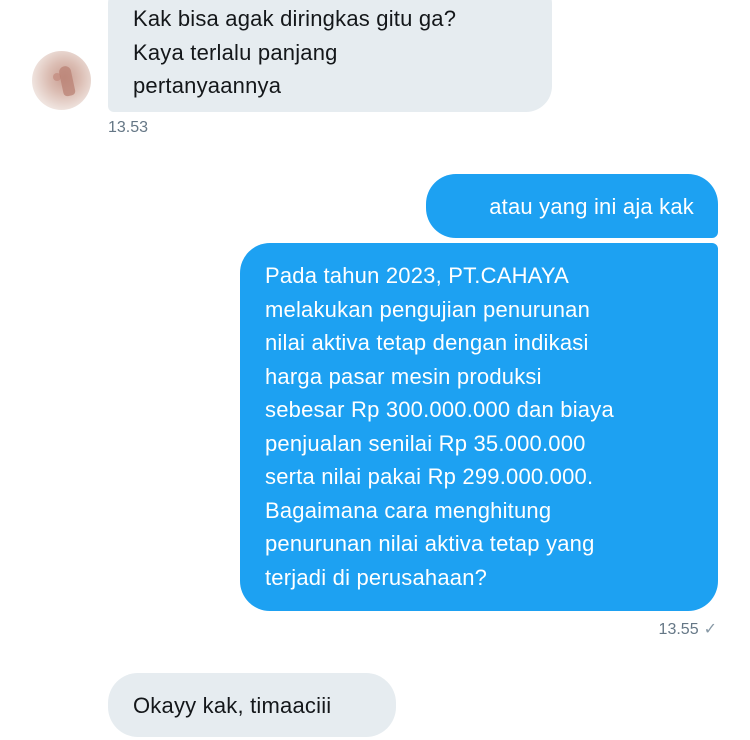 This screenshot has height=740, width=750. I want to click on contact-avatar, so click(61, 80).